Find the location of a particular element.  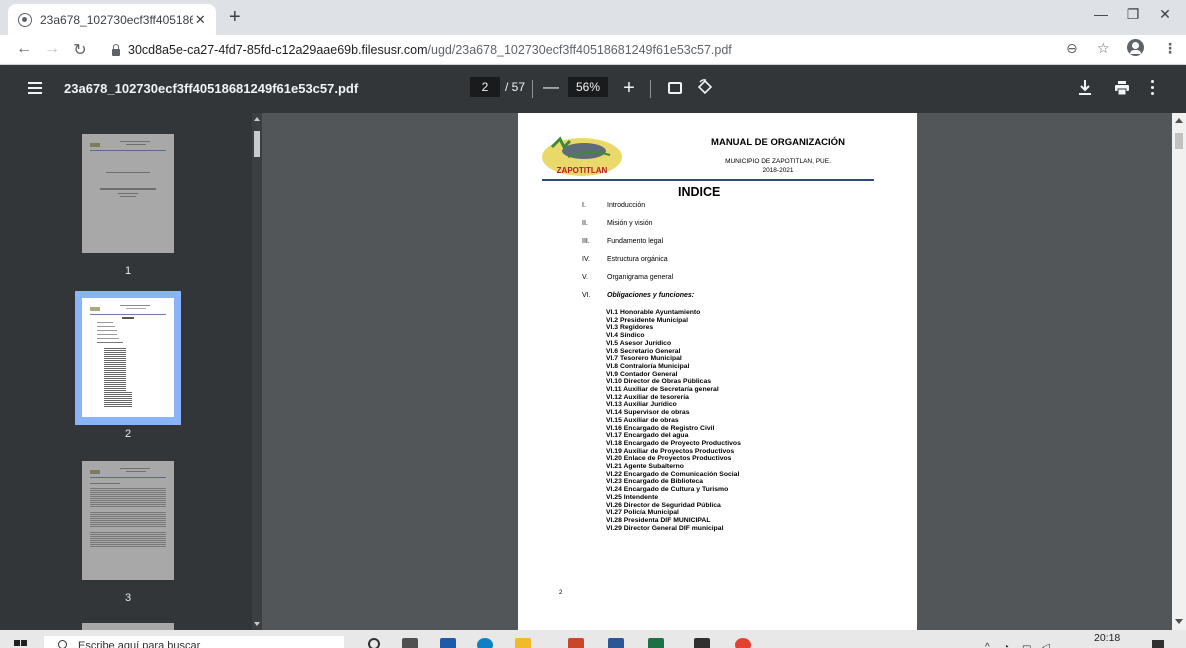

sub-item: VI.5 Asesor Jurídico is located at coordinates (639, 343).